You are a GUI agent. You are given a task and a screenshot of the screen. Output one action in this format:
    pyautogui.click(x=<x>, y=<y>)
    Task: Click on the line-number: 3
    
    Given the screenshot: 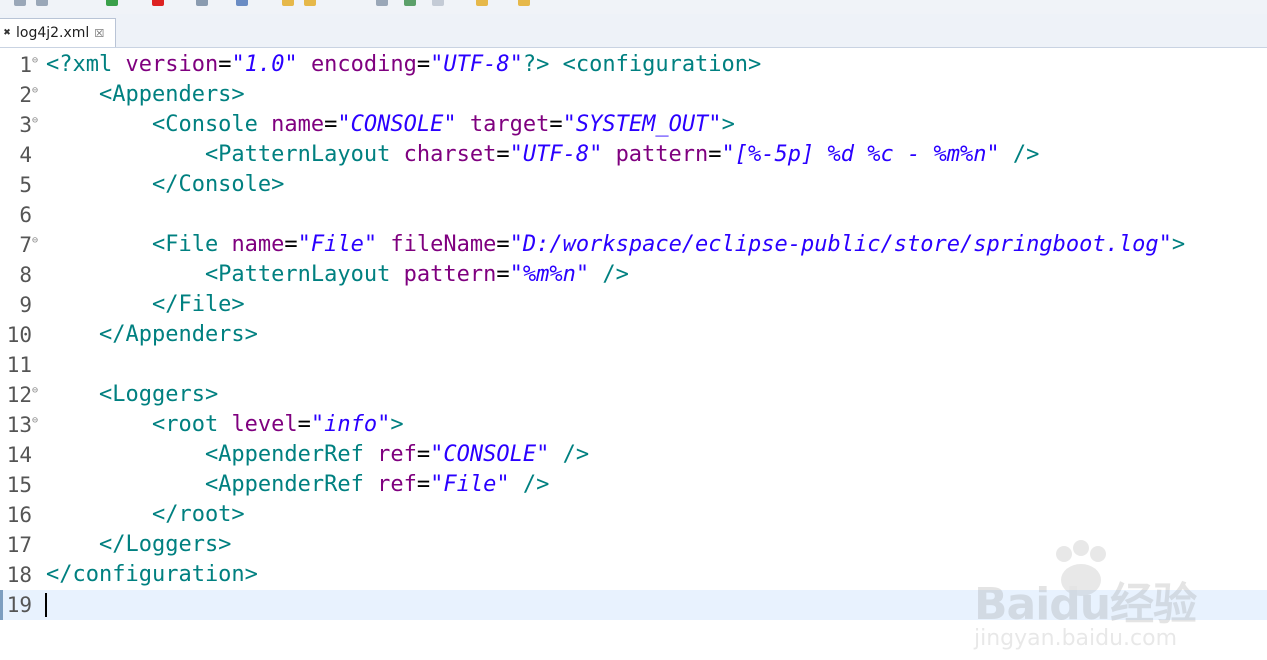 What is the action you would take?
    pyautogui.click(x=25, y=125)
    